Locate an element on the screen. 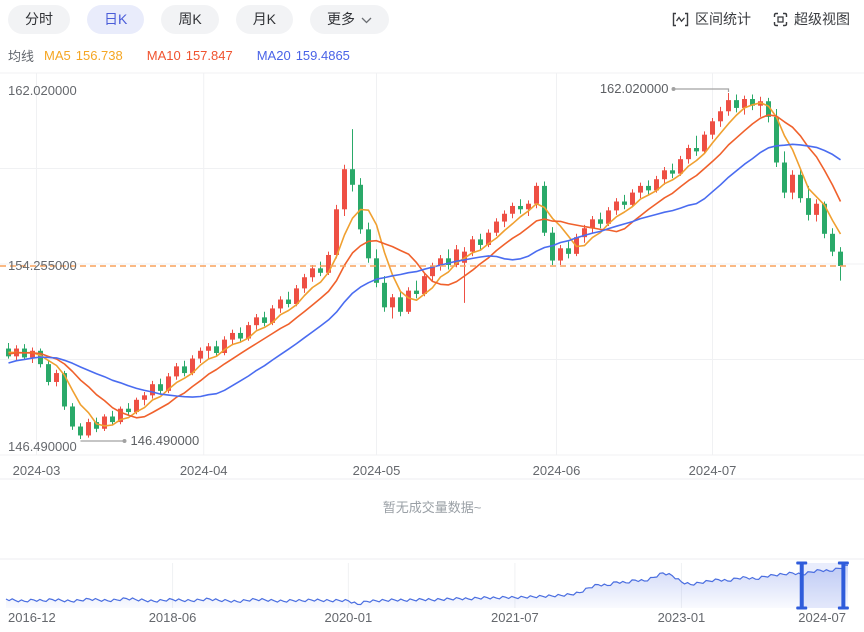 The height and width of the screenshot is (632, 864). ma10-value: 157.847 is located at coordinates (209, 55).